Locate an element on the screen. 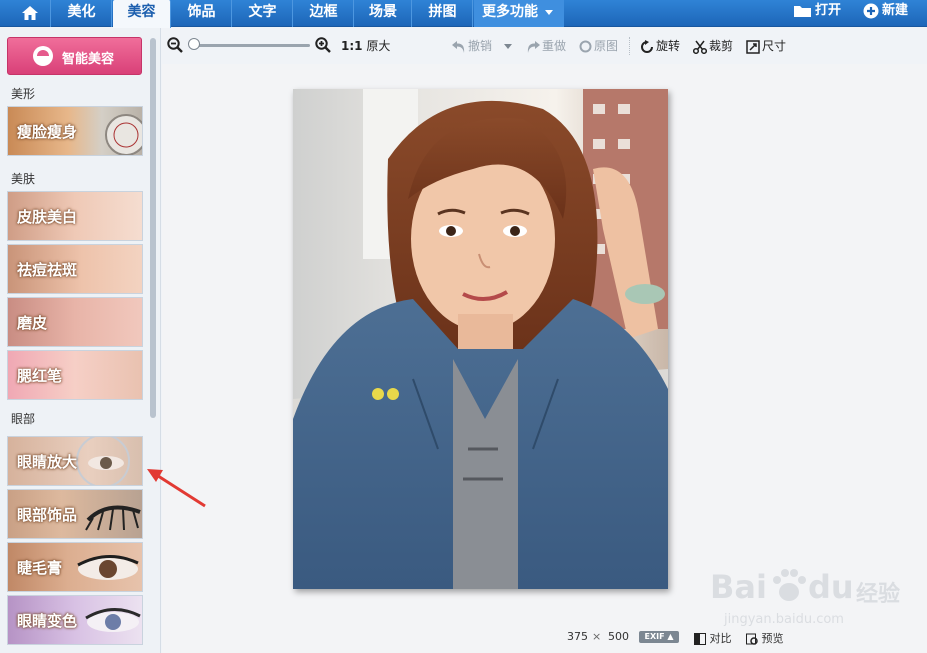 The image size is (927, 653). watermark-url: jingyan.baidu.com is located at coordinates (784, 619).